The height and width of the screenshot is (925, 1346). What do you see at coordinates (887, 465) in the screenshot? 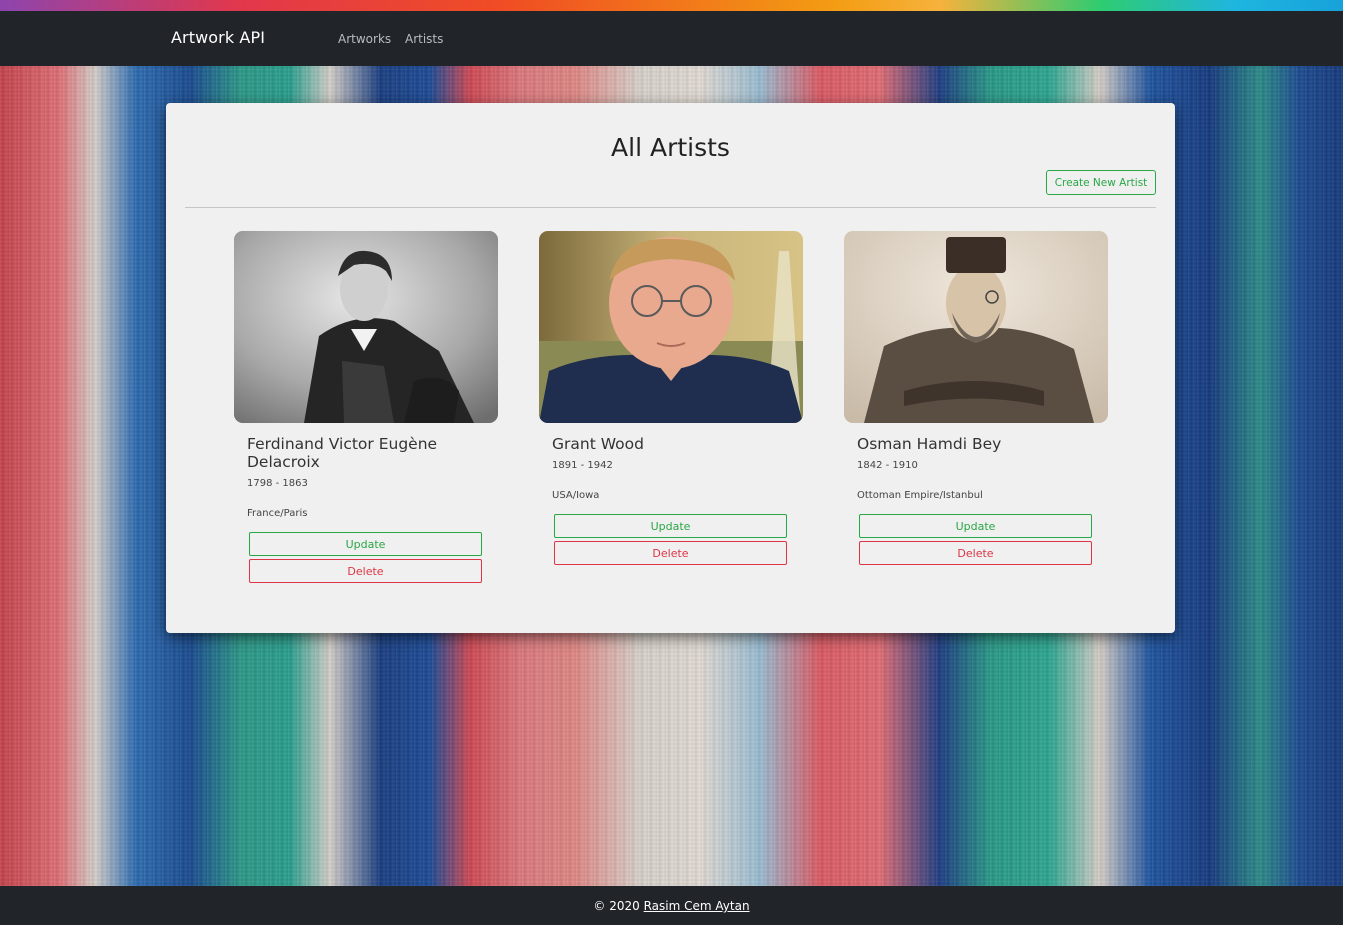
I see `artist-years: 1842 - 1910` at bounding box center [887, 465].